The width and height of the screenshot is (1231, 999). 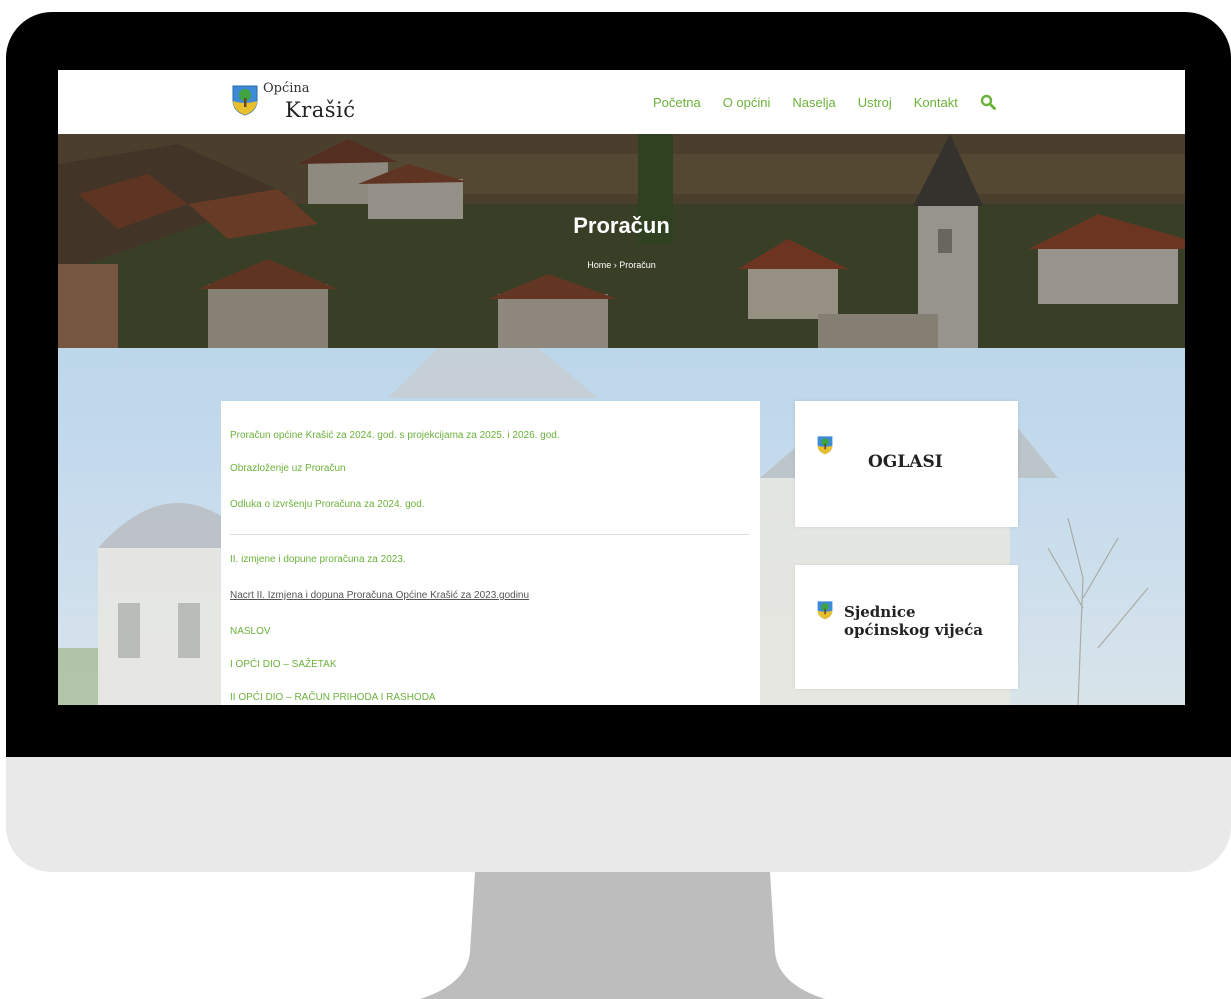 I want to click on oglasi-title: OGLASI, so click(x=905, y=462).